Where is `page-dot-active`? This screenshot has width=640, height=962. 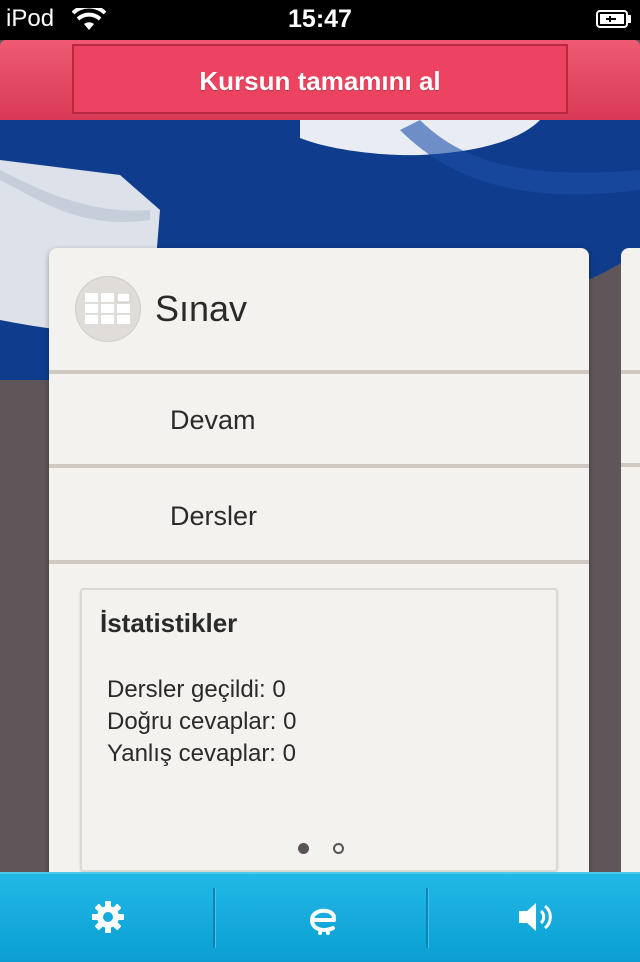
page-dot-active is located at coordinates (303, 848).